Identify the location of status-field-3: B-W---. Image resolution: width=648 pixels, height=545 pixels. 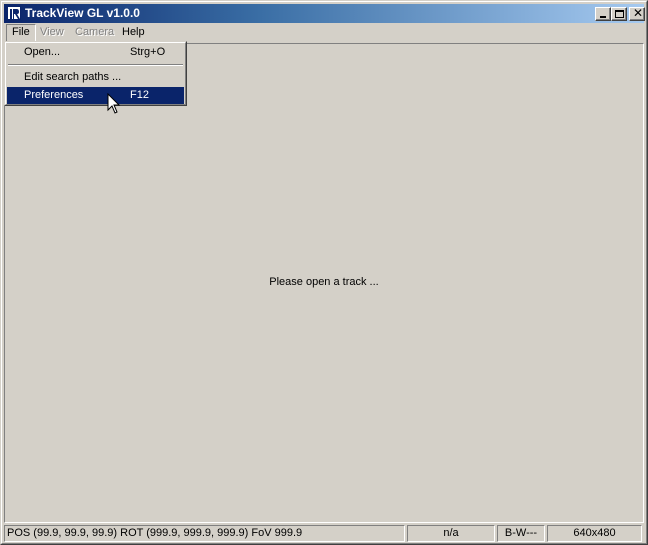
(521, 533).